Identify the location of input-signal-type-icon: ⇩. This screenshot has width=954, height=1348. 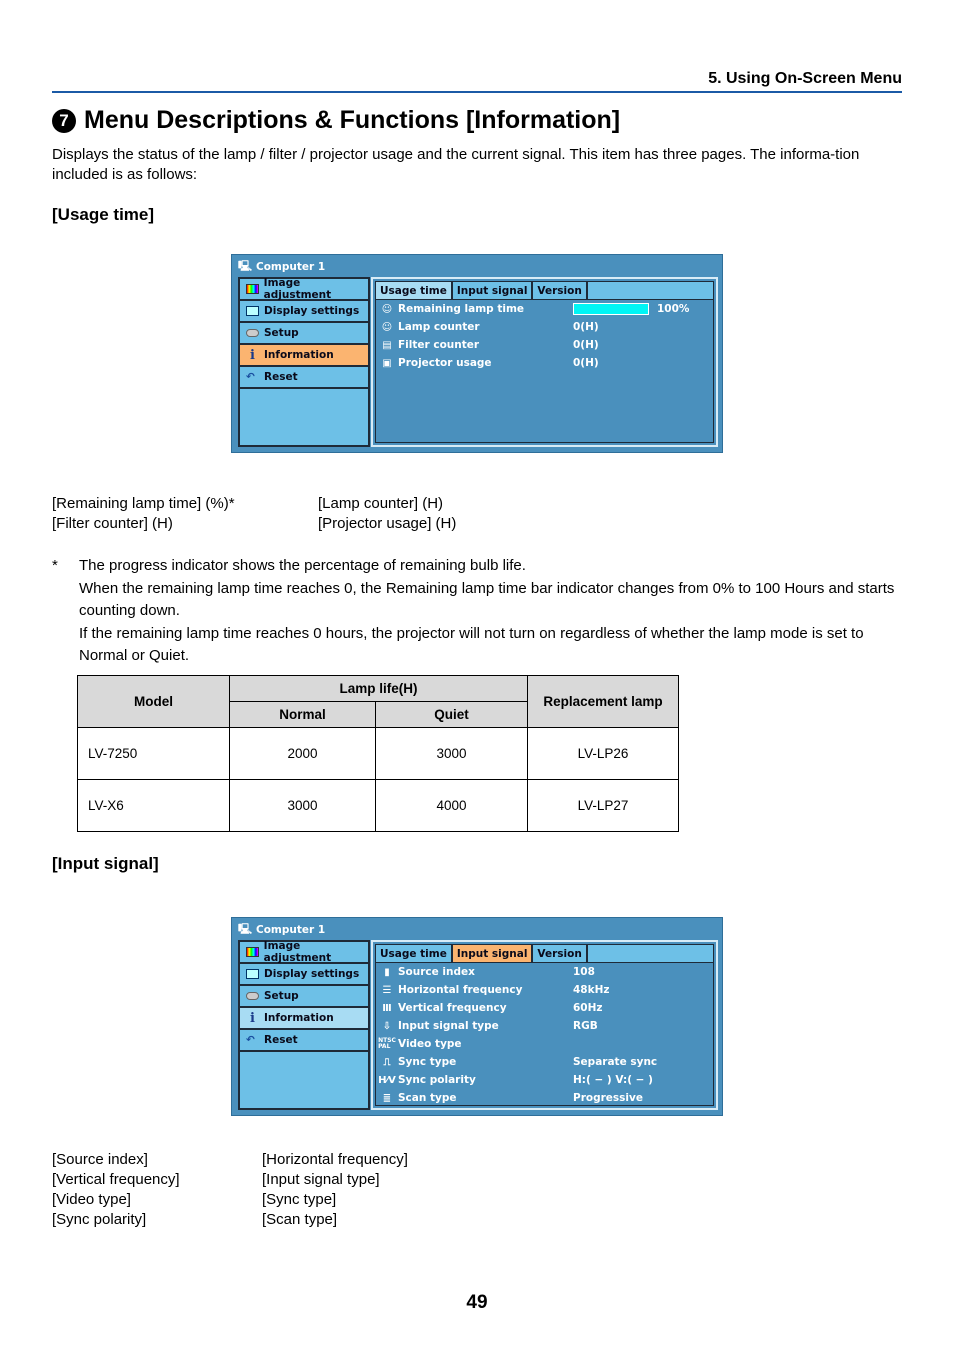
(387, 1026).